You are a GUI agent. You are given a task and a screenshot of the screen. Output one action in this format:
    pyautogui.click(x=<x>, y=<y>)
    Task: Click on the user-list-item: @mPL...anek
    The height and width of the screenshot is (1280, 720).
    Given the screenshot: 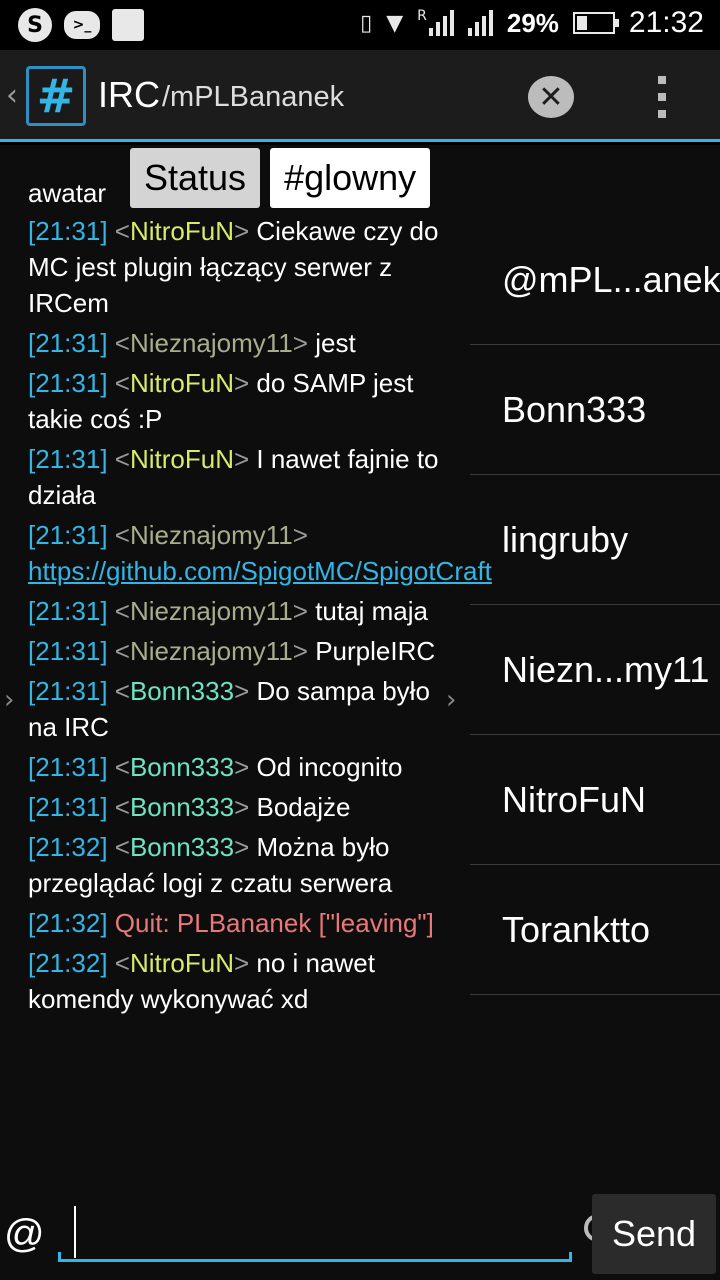 What is the action you would take?
    pyautogui.click(x=595, y=280)
    